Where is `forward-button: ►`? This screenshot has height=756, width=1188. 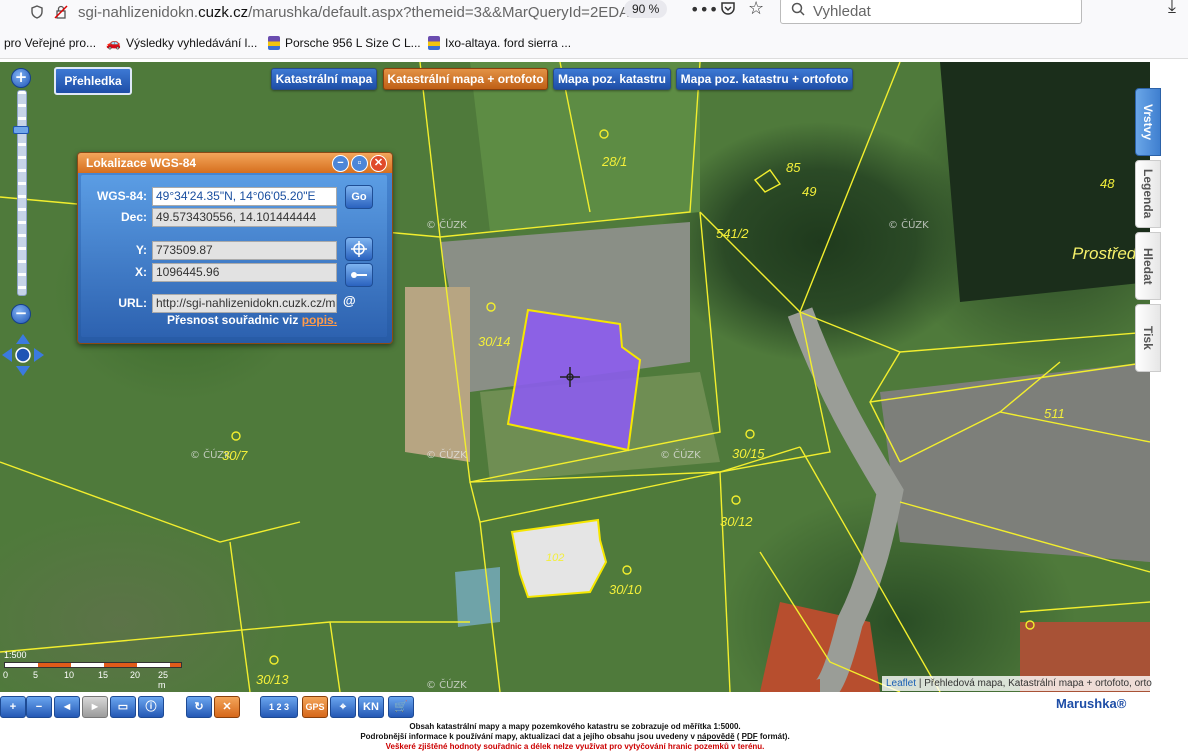
forward-button: ► is located at coordinates (95, 707).